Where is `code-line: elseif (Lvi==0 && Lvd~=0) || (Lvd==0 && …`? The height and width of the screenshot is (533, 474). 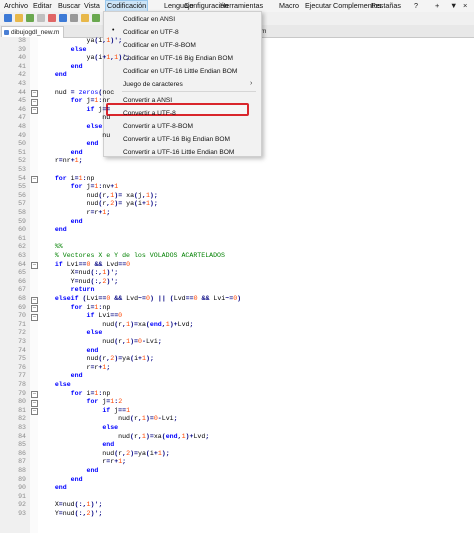
code-line: elseif (Lvi==0 && Lvd~=0) || (Lvd==0 && … is located at coordinates (140, 299).